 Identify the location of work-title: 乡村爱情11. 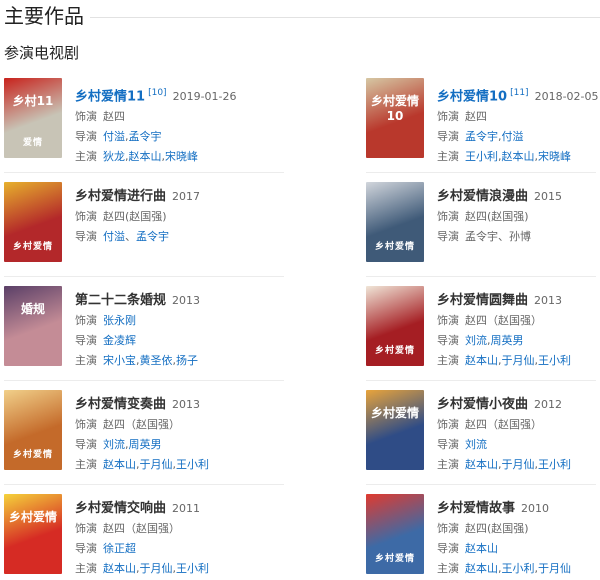
(110, 96).